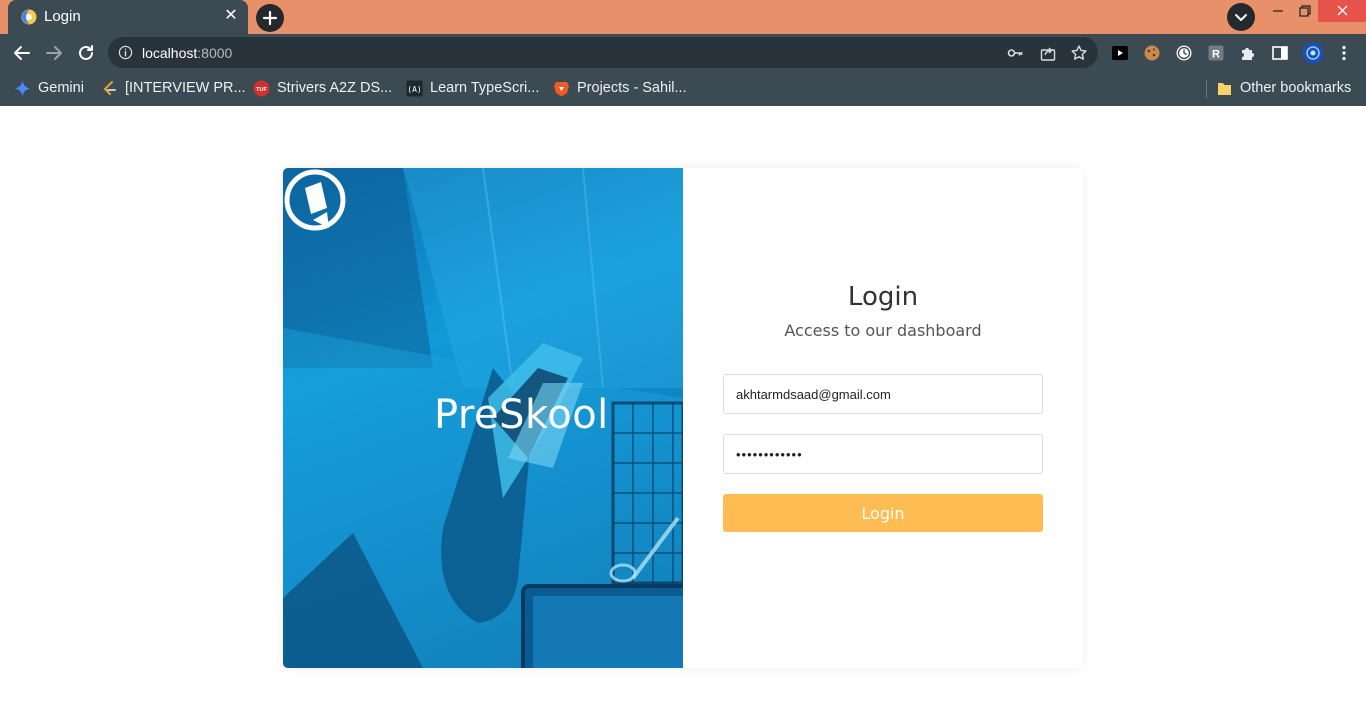 Image resolution: width=1366 pixels, height=728 pixels. Describe the element at coordinates (883, 454) in the screenshot. I see `password-field` at that location.